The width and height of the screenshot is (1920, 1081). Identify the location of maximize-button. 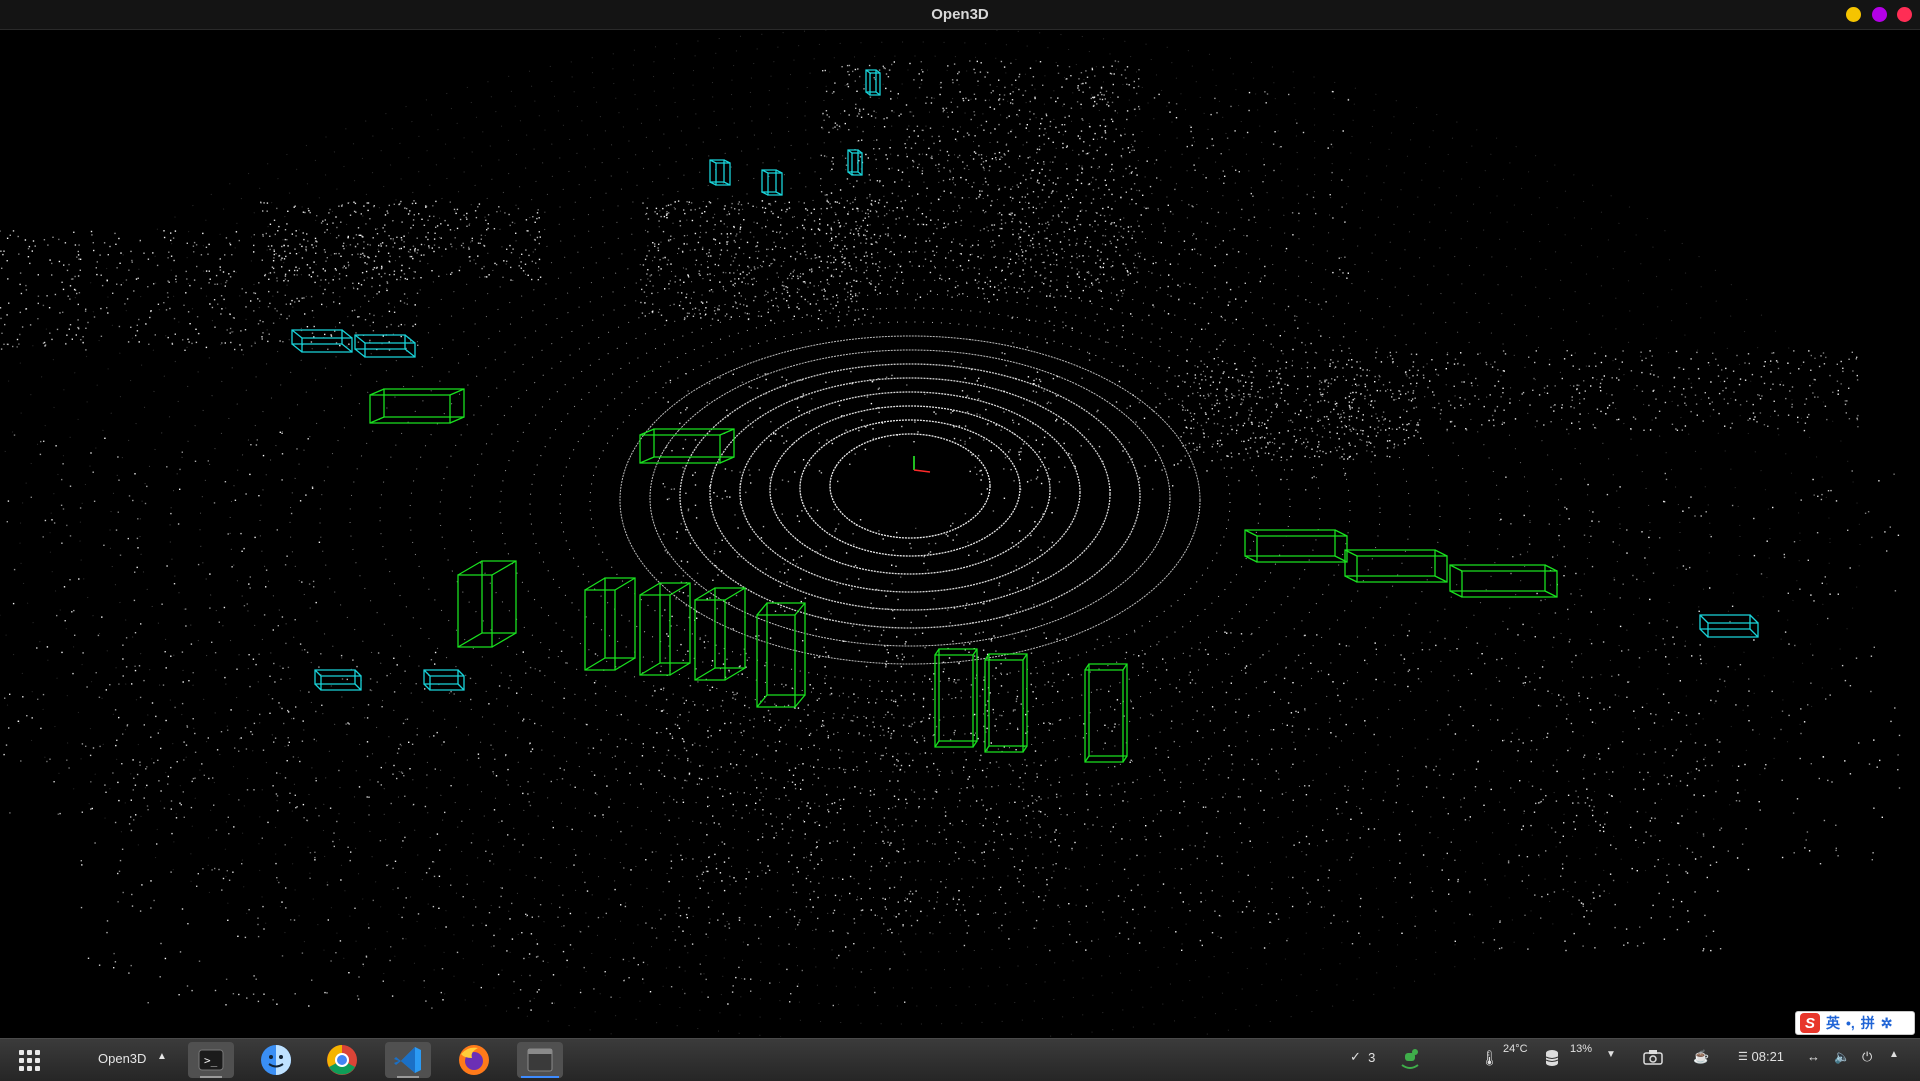
(1879, 14).